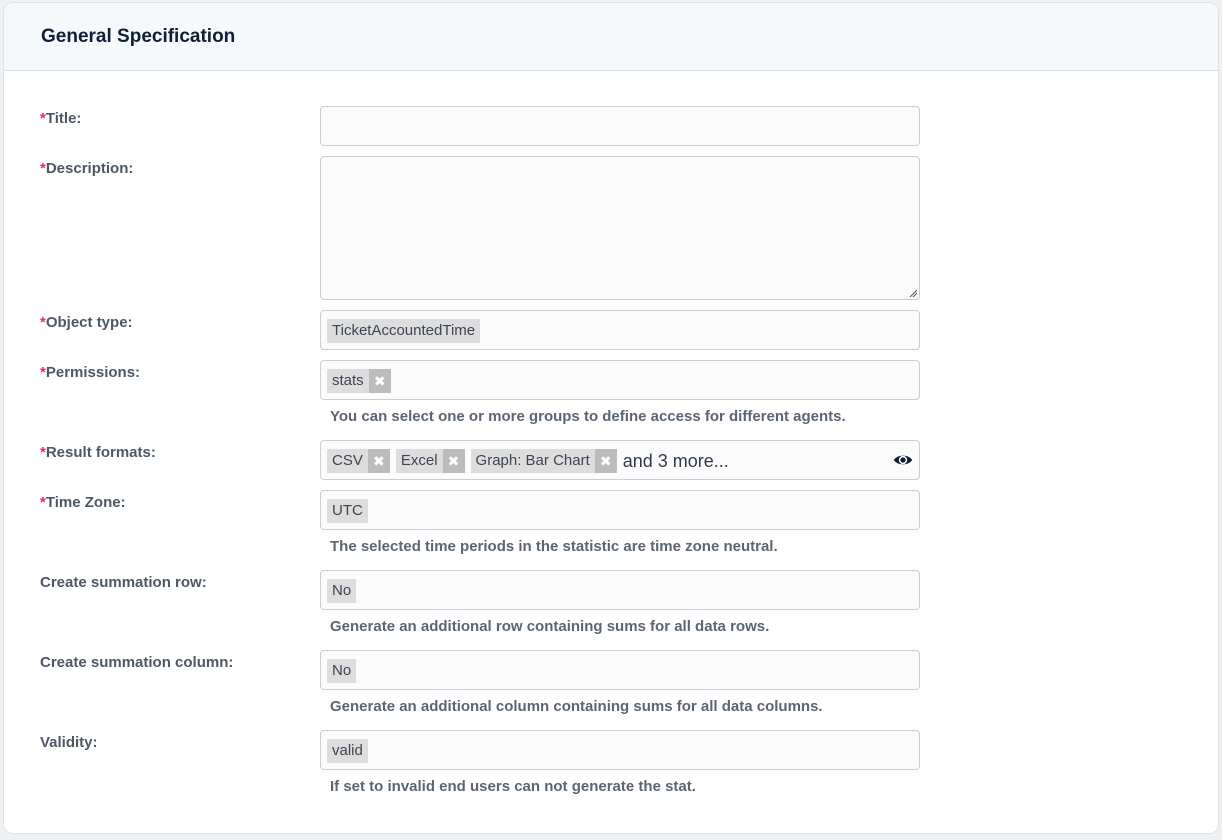 The image size is (1222, 840). What do you see at coordinates (620, 750) in the screenshot?
I see `validity-select: valid` at bounding box center [620, 750].